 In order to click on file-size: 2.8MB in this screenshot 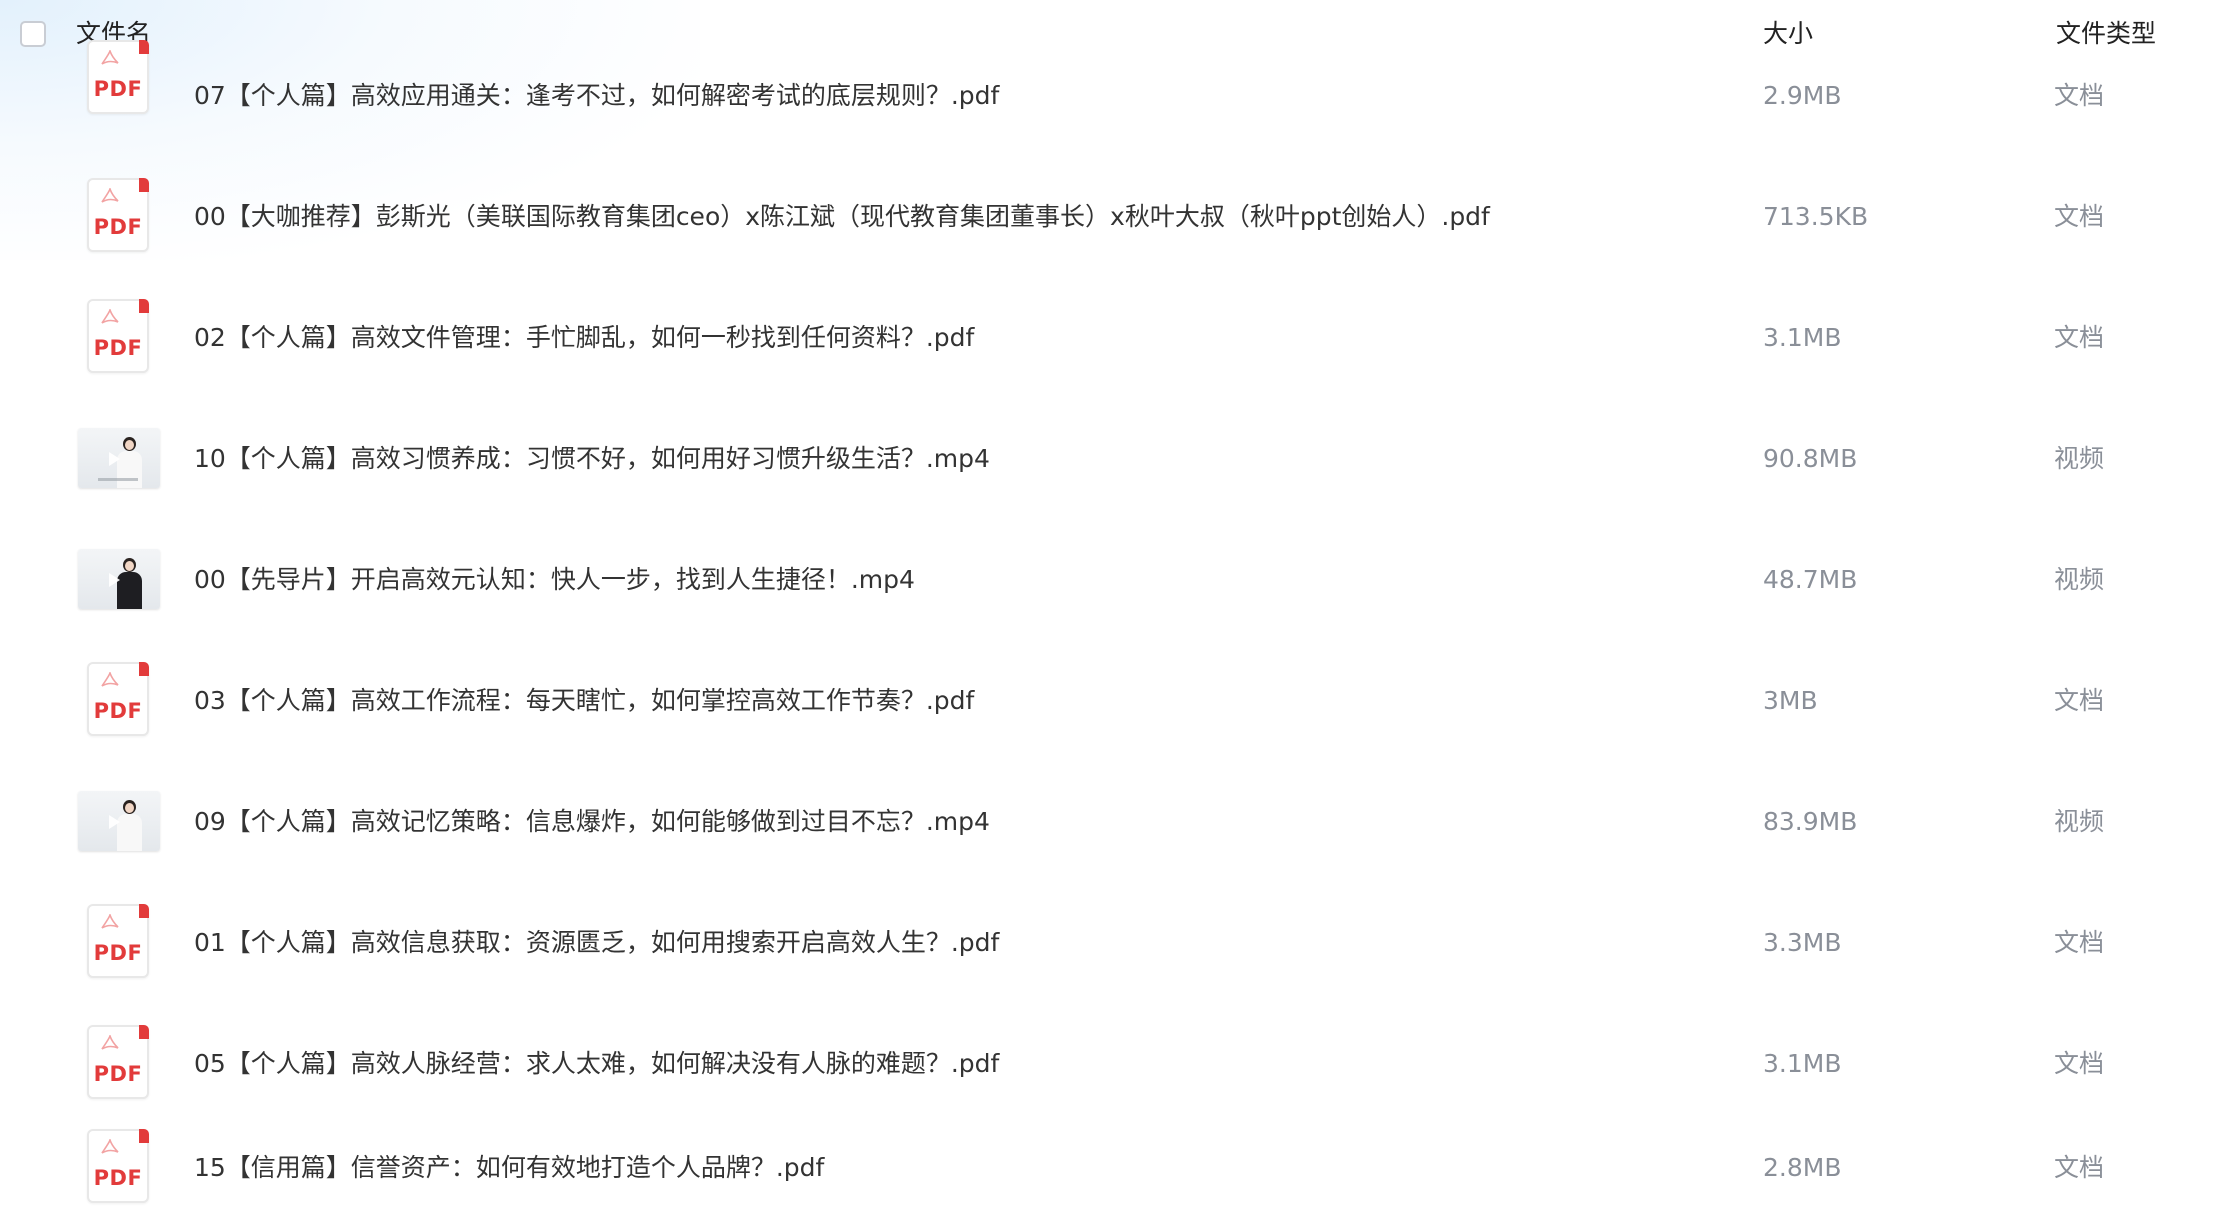, I will do `click(1802, 1167)`.